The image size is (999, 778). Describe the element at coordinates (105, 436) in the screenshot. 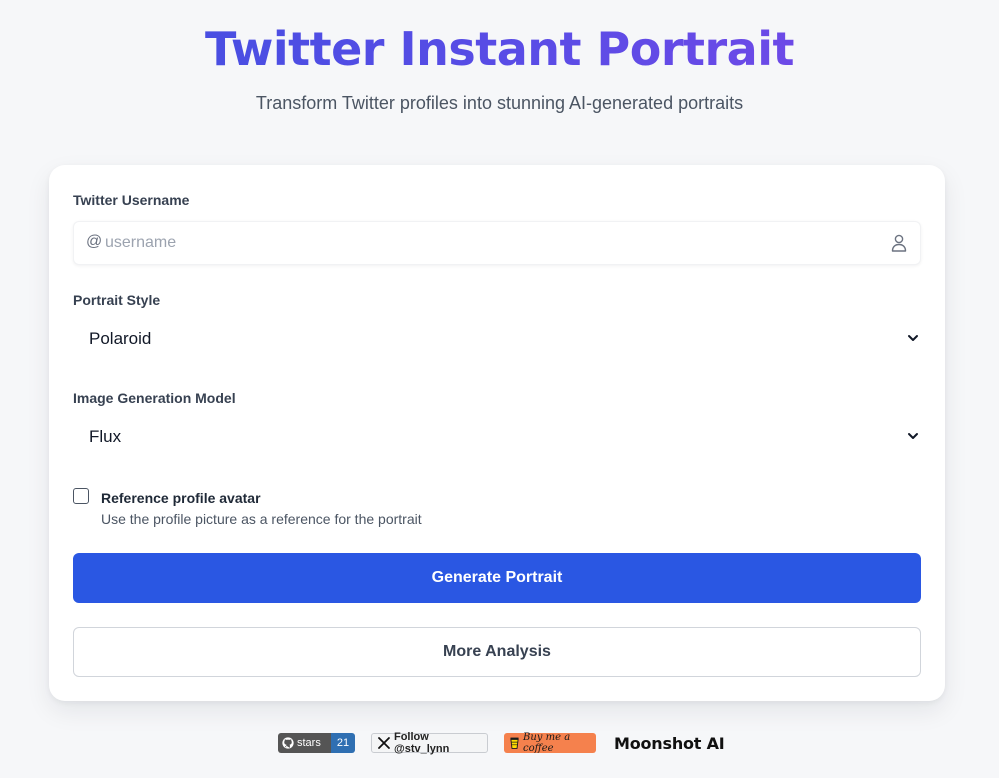

I see `model-value: Flux` at that location.